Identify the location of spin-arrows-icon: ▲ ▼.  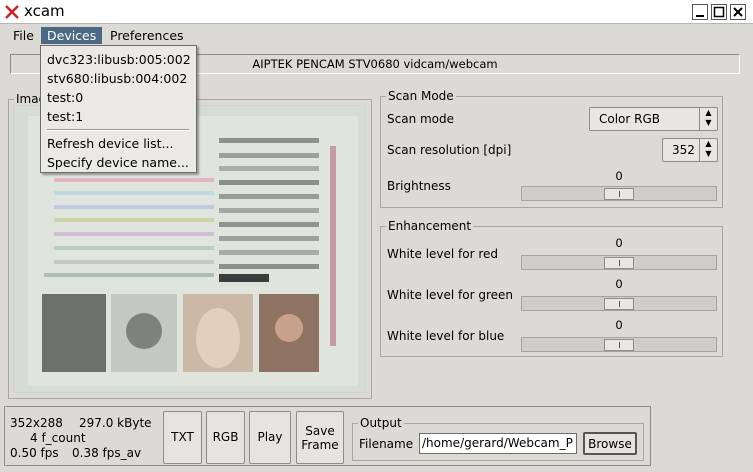
(708, 150).